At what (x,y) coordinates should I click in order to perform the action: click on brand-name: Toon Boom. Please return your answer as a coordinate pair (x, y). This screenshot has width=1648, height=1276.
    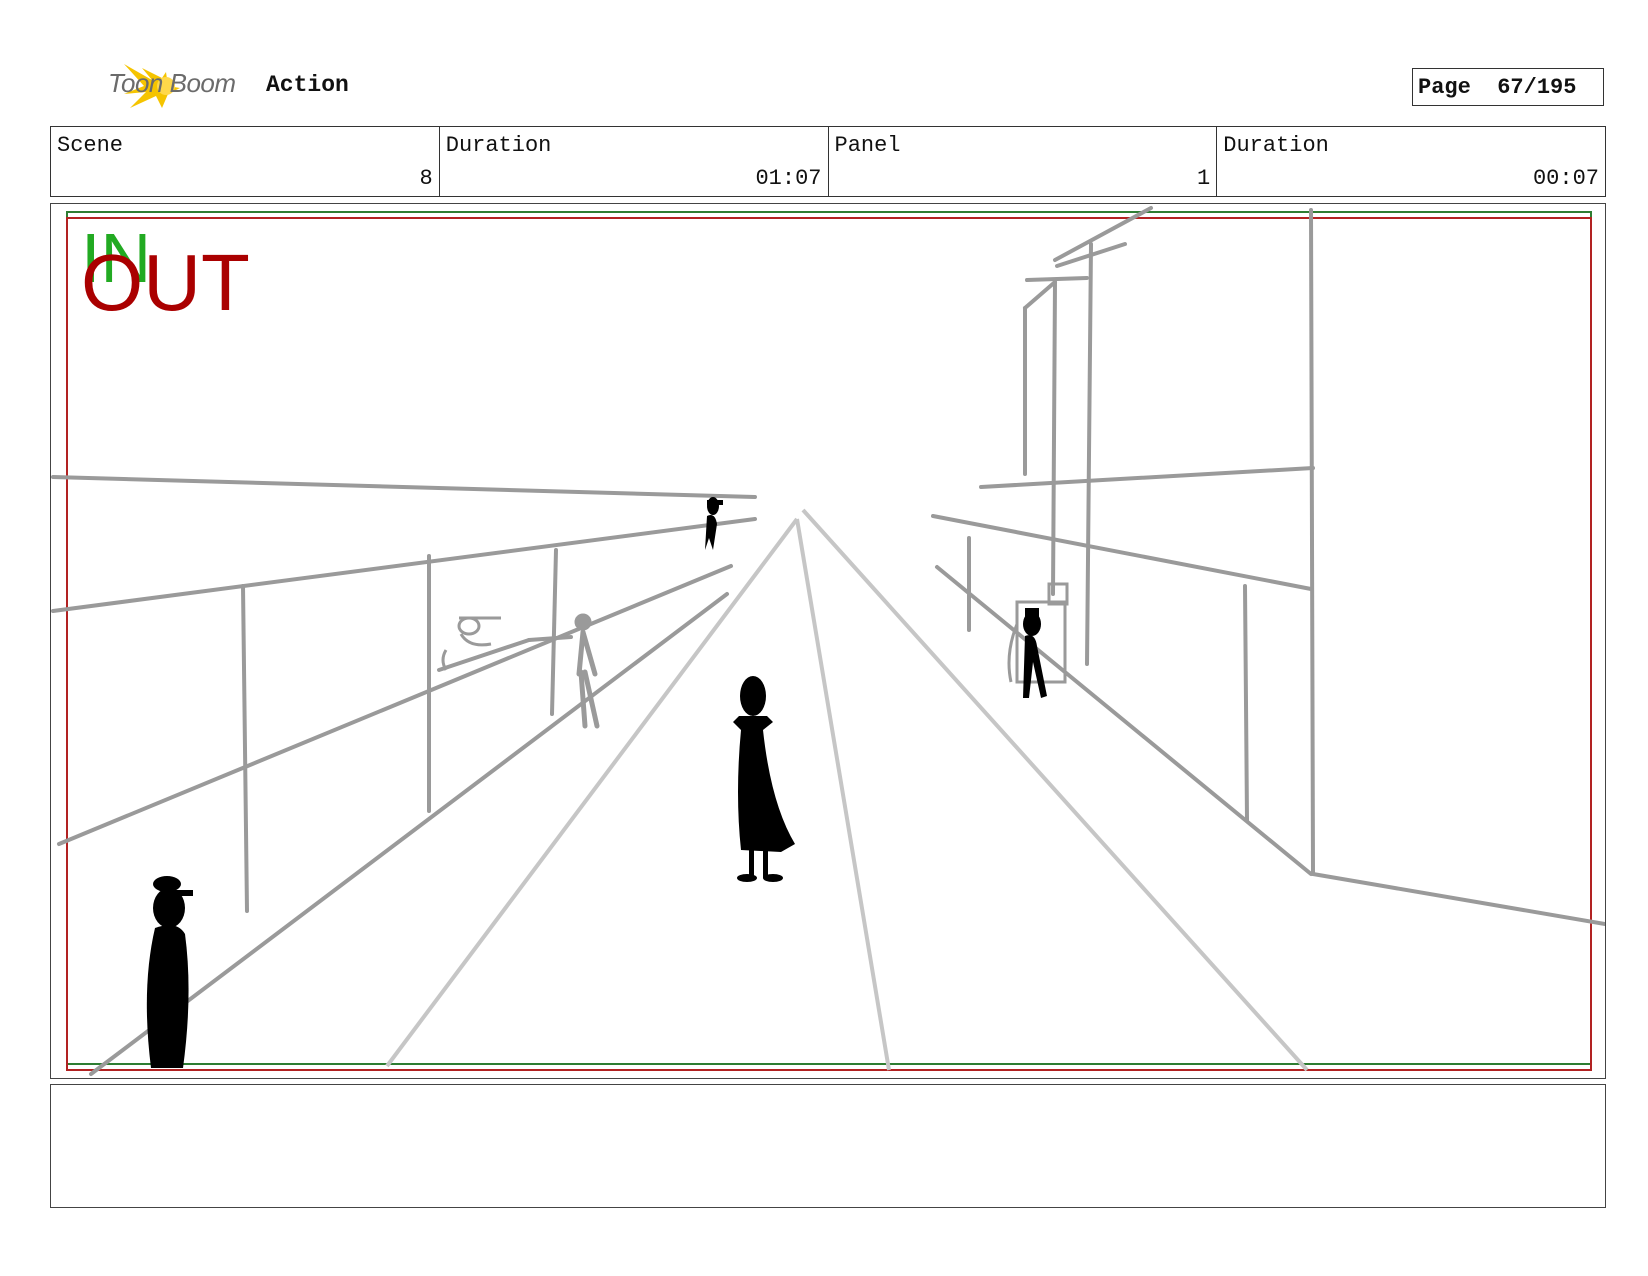
    Looking at the image, I should click on (172, 83).